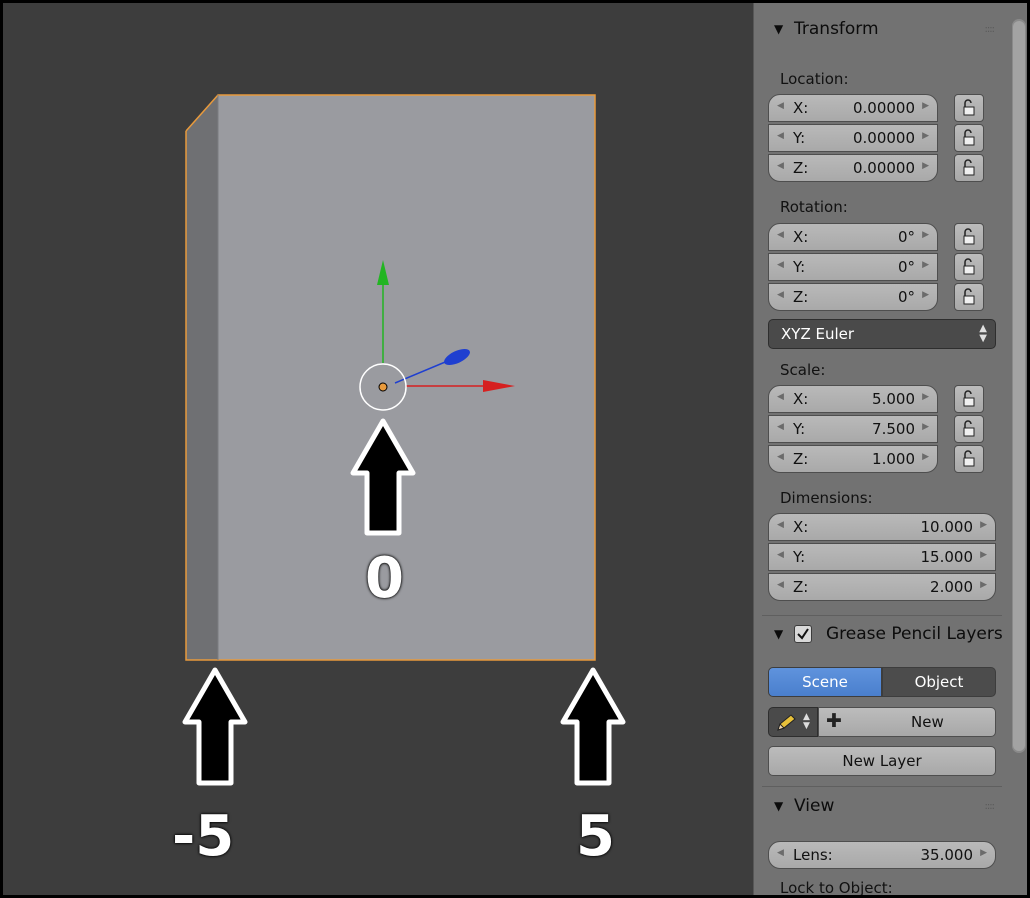 The height and width of the screenshot is (898, 1030). I want to click on rotation-z-field: ◀ Z: 0° ▶, so click(853, 297).